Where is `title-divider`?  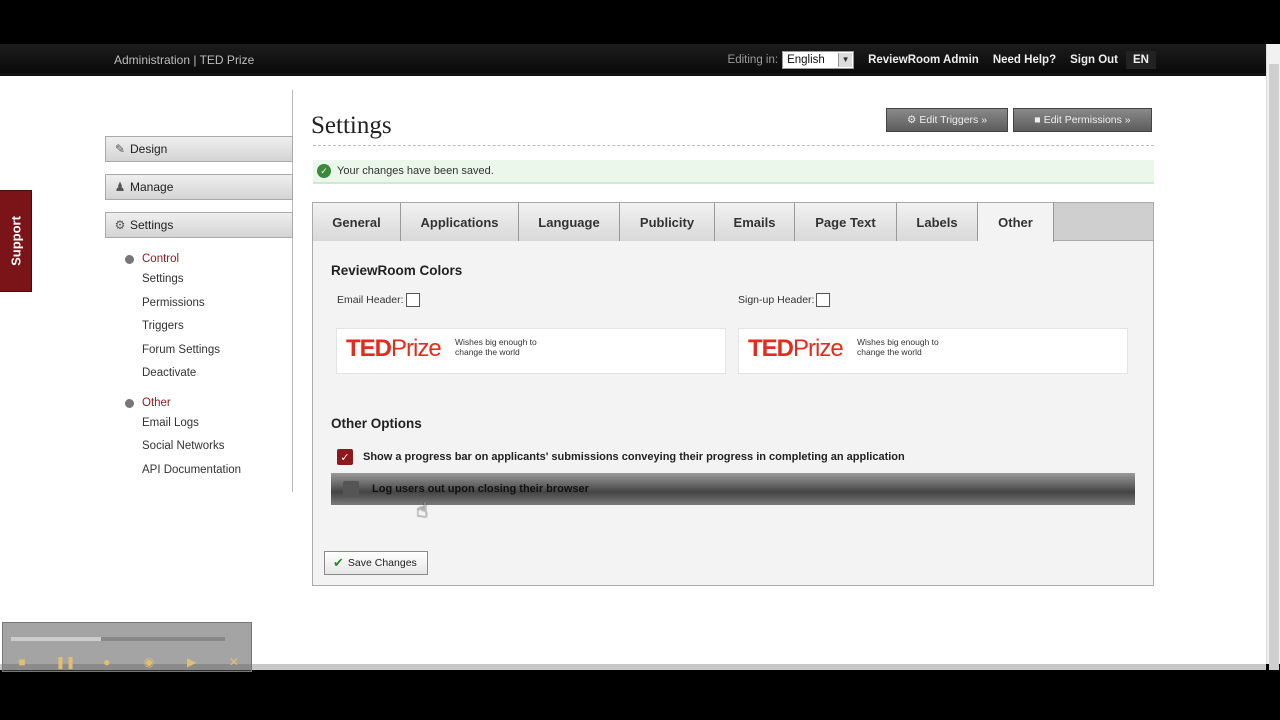 title-divider is located at coordinates (733, 145).